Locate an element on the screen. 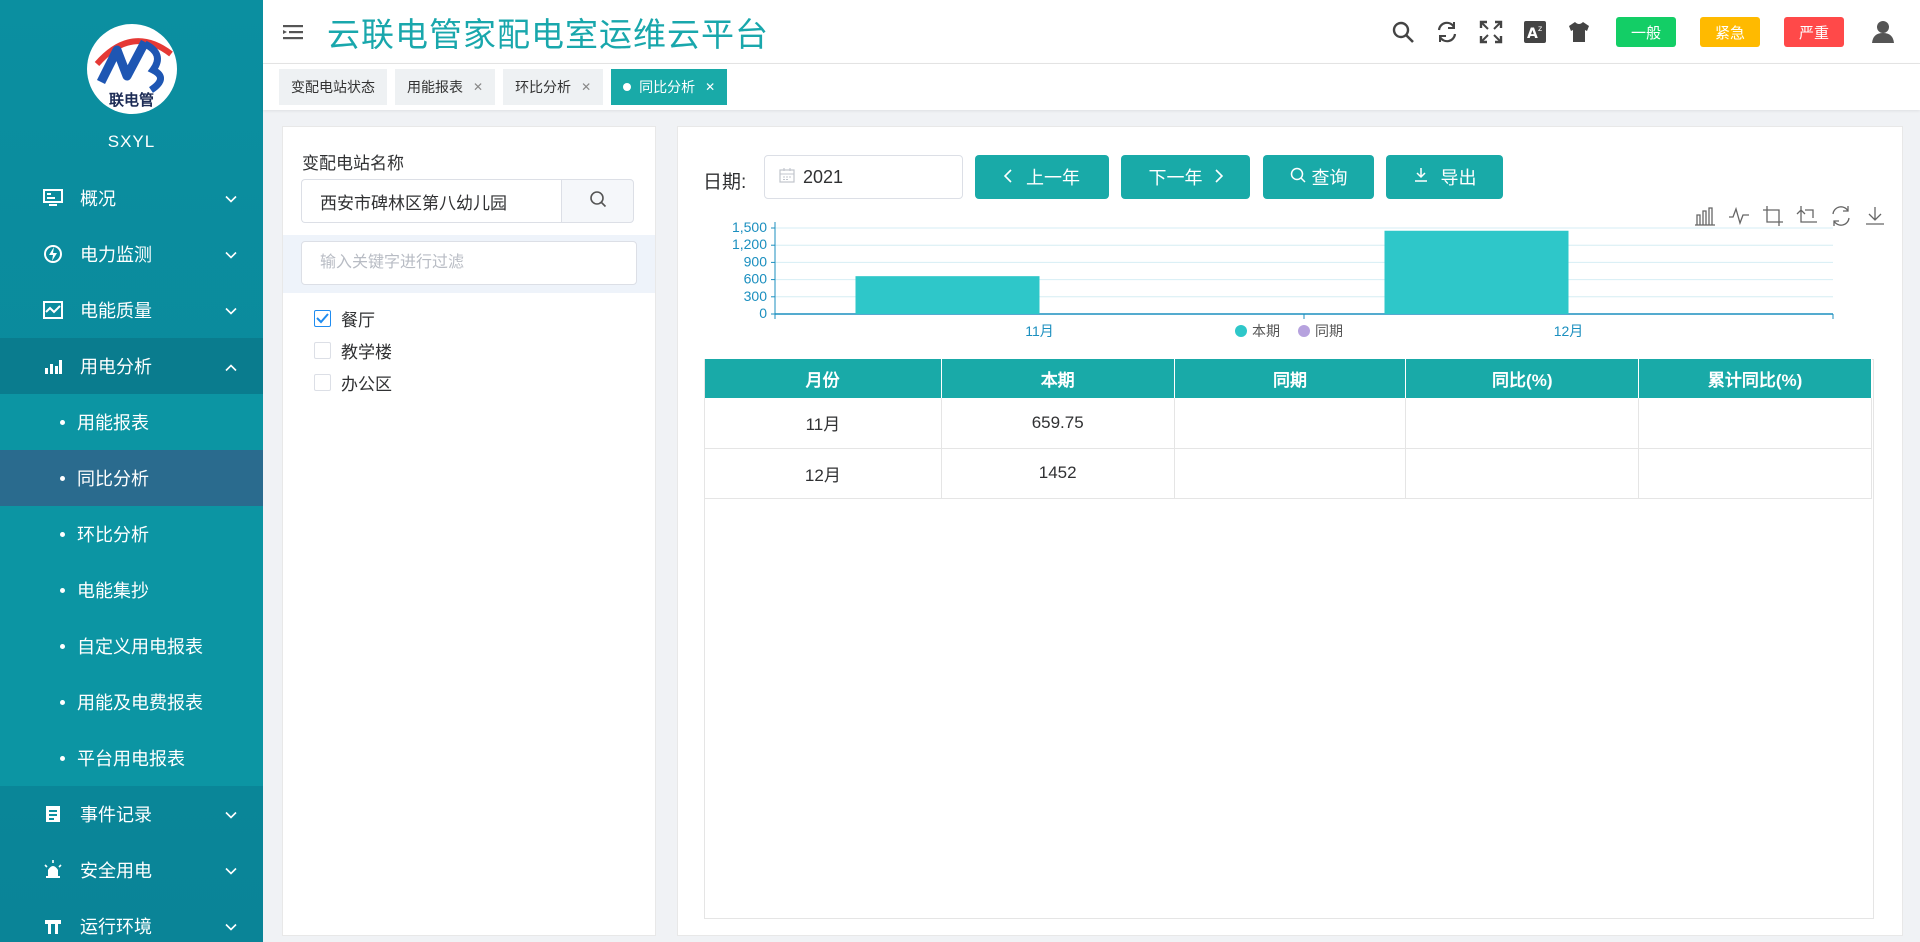  y-tick-label: 300 is located at coordinates (756, 296).